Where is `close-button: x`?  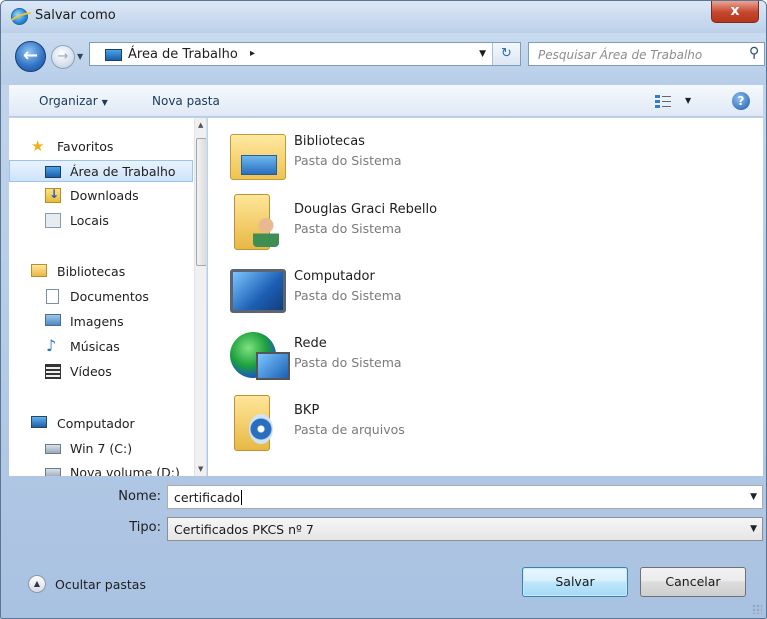
close-button: x is located at coordinates (735, 12).